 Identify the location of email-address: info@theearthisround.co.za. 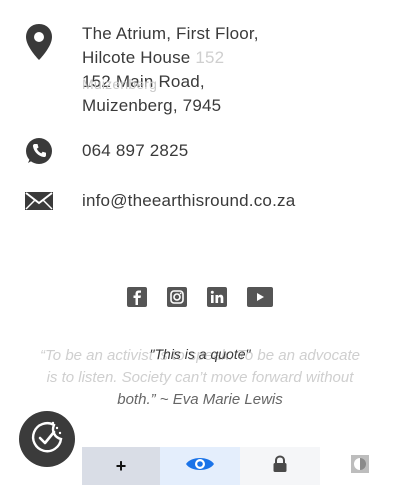
(188, 201).